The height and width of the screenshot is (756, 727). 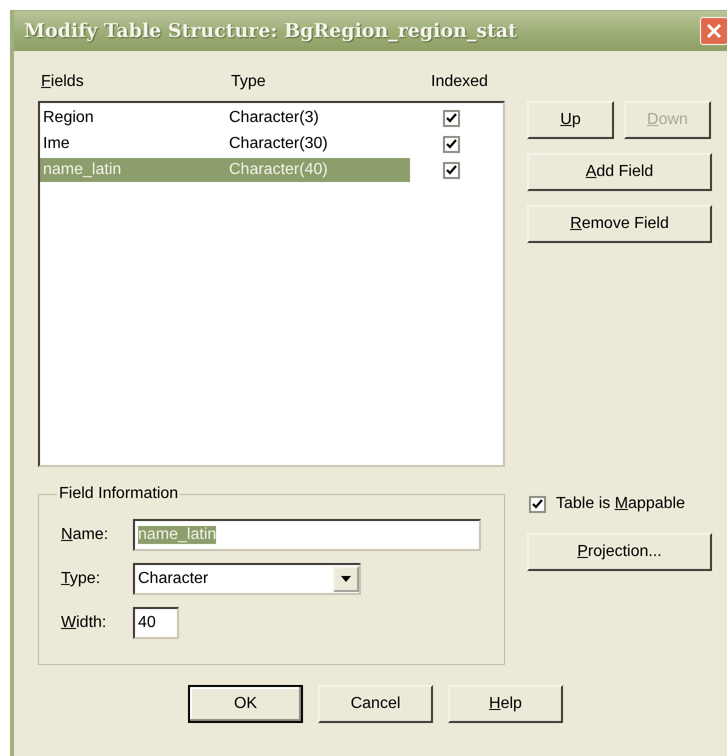 I want to click on width-field: 40, so click(x=156, y=623).